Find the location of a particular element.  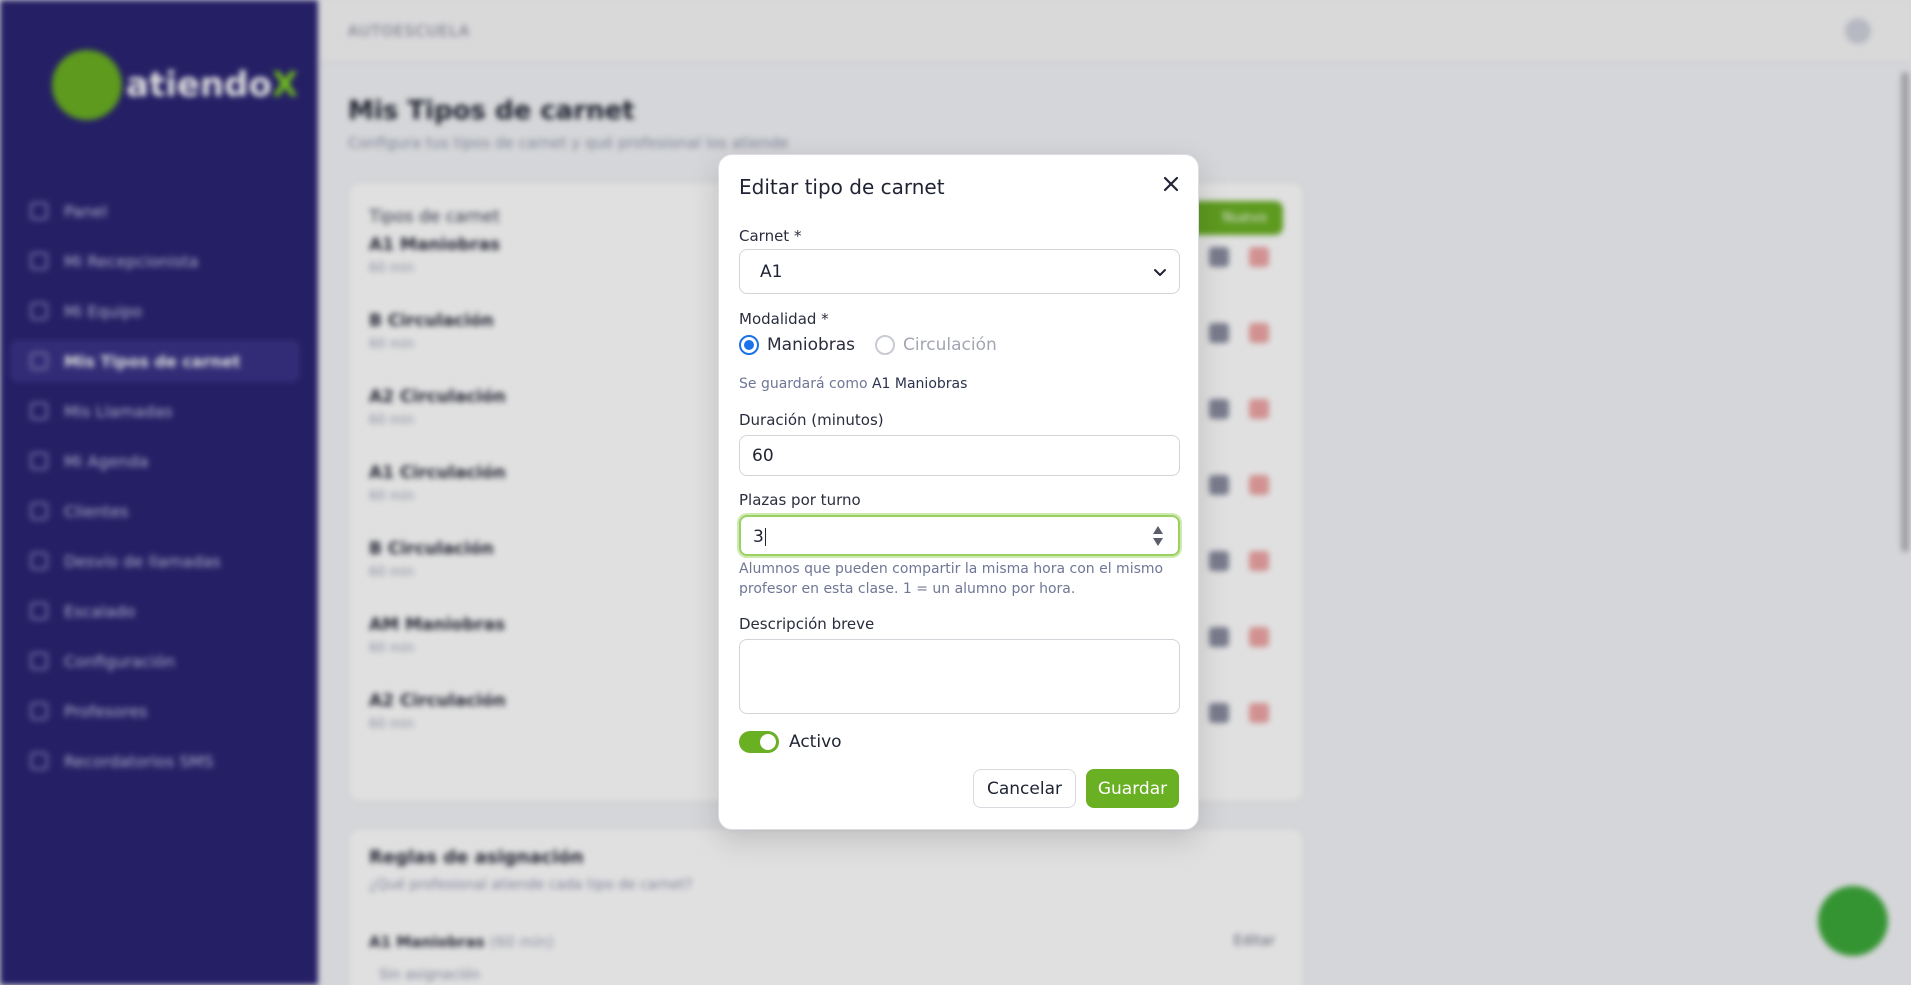

cancel-button: Cancelar is located at coordinates (1024, 788).